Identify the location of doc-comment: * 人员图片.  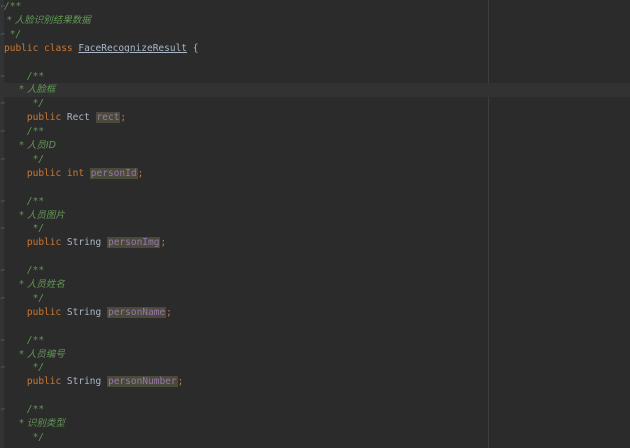
(34, 215).